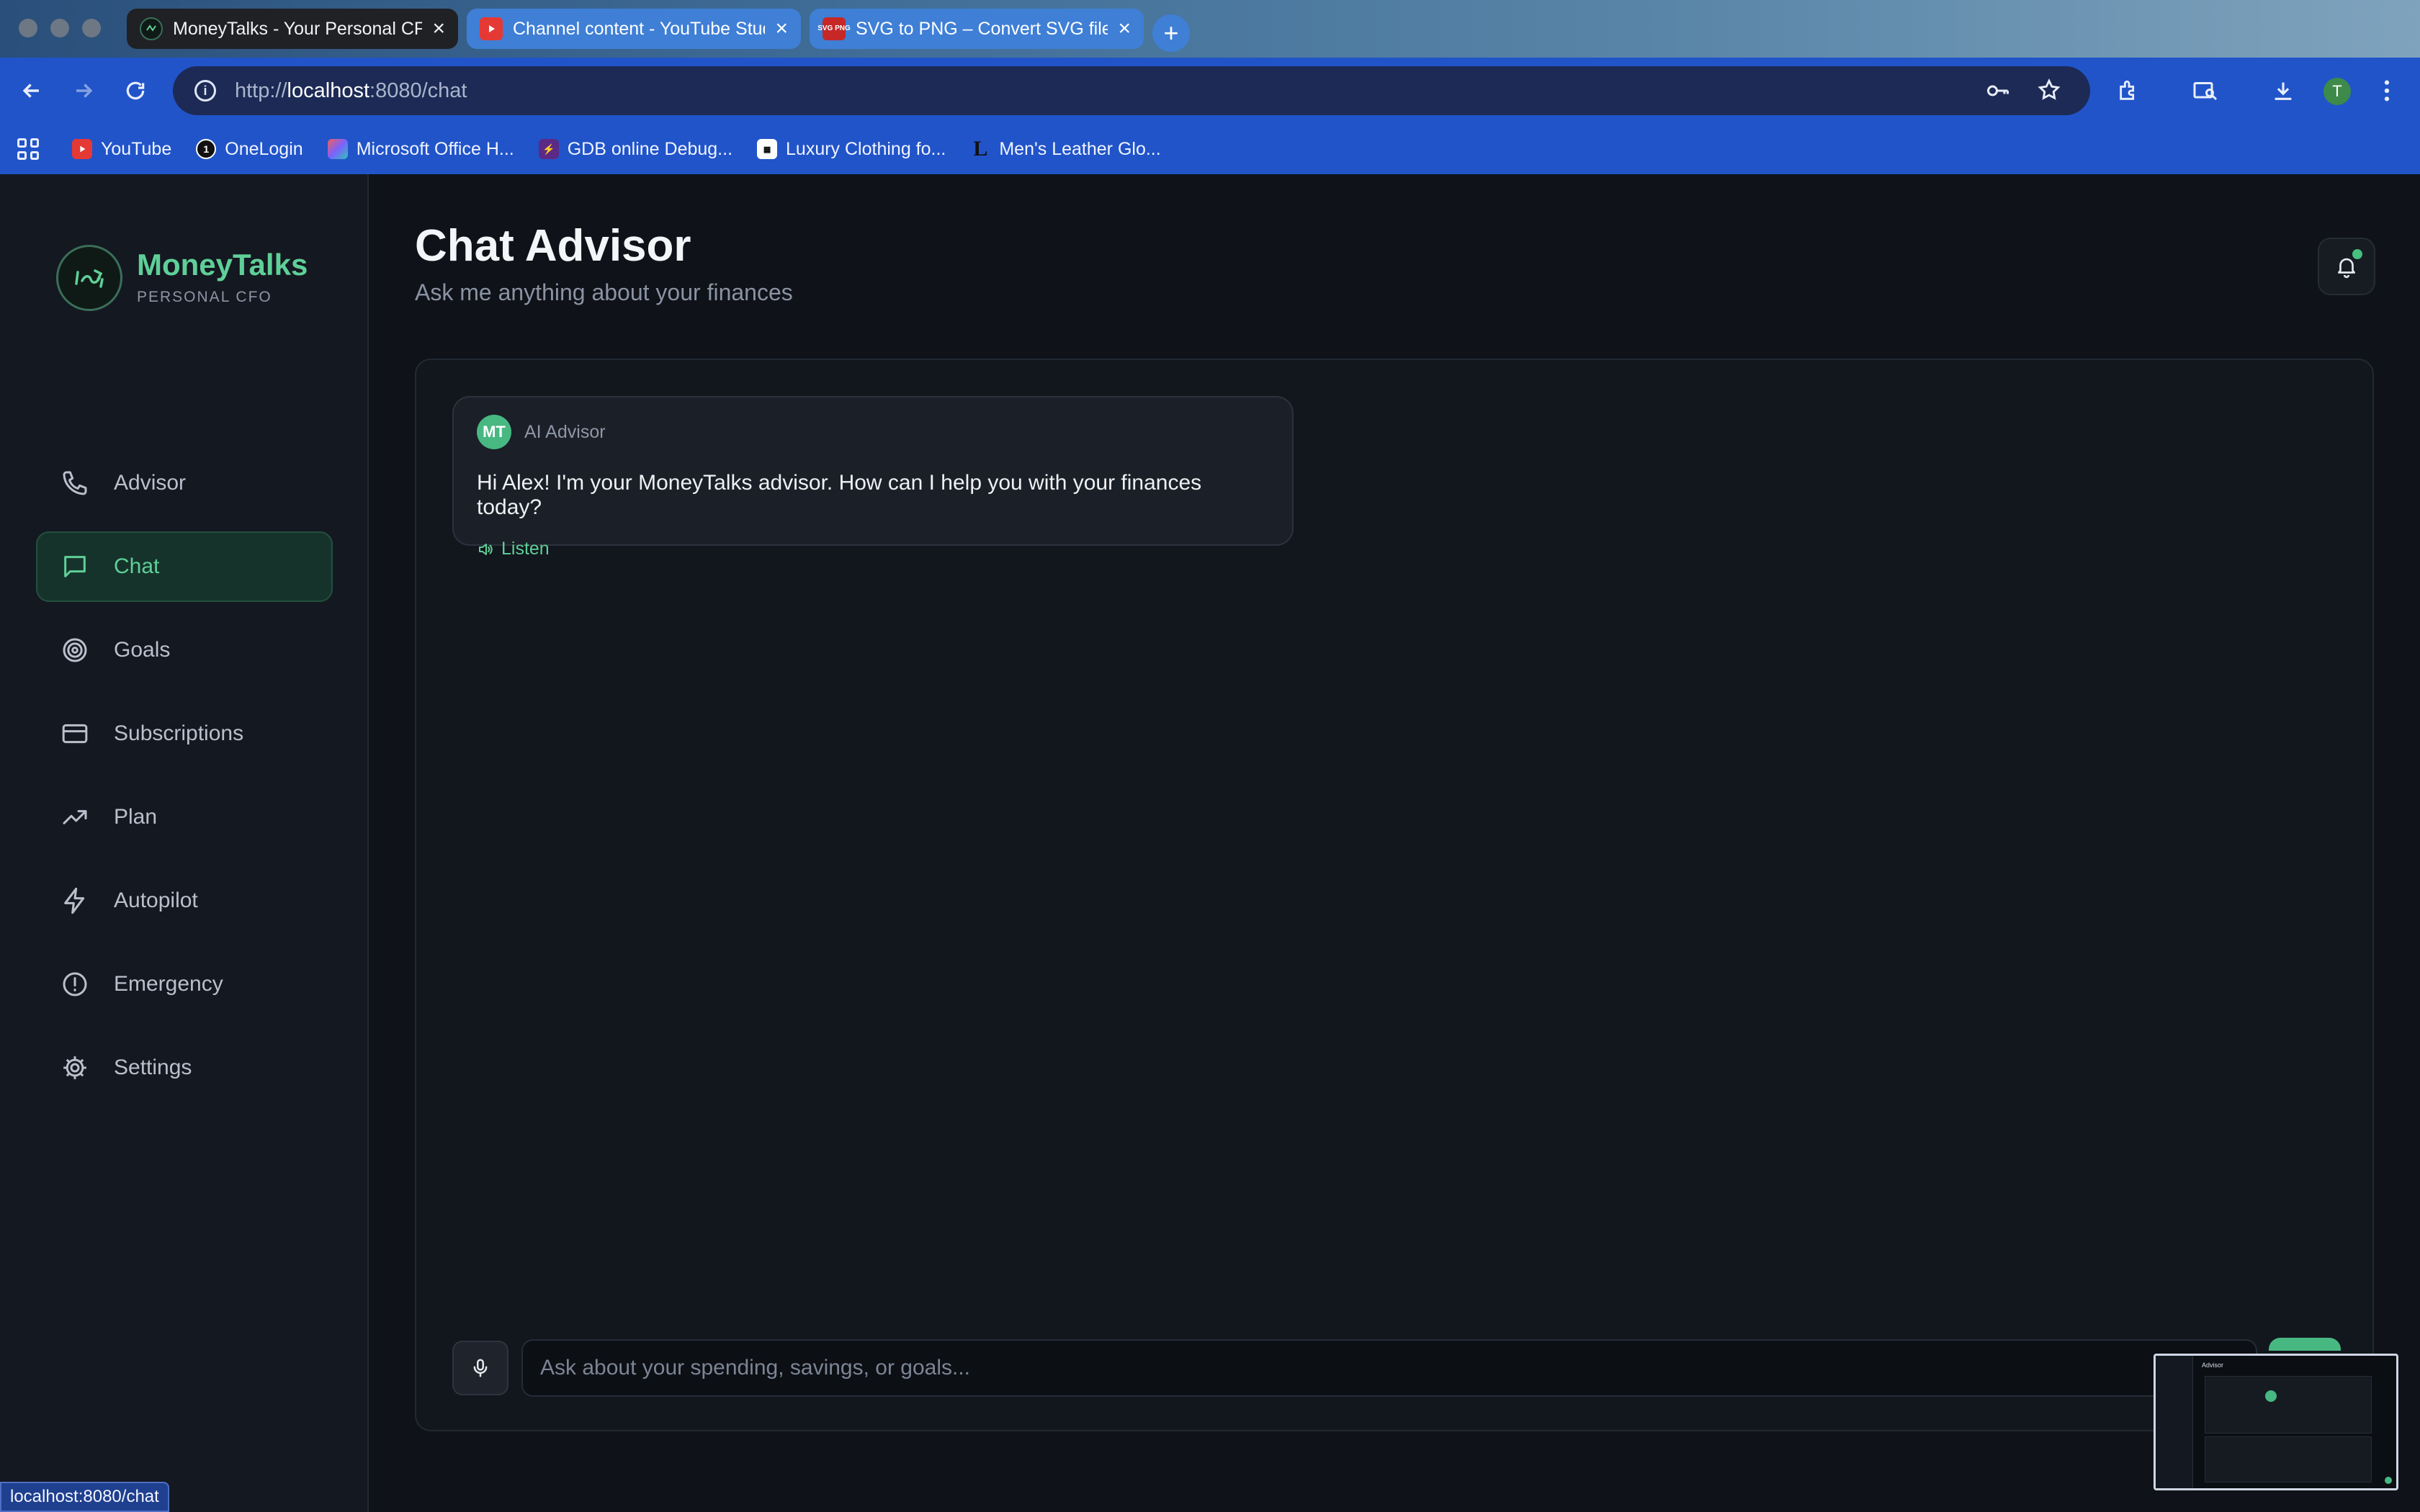  What do you see at coordinates (205, 91) in the screenshot?
I see `site-info-icon: i` at bounding box center [205, 91].